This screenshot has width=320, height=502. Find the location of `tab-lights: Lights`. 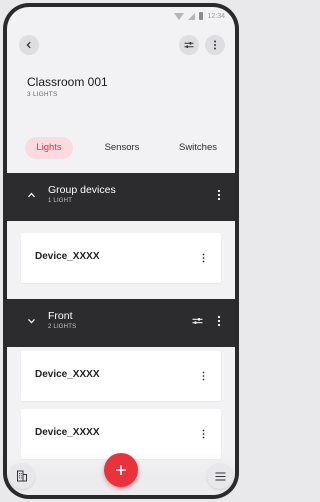

tab-lights: Lights is located at coordinates (49, 148).